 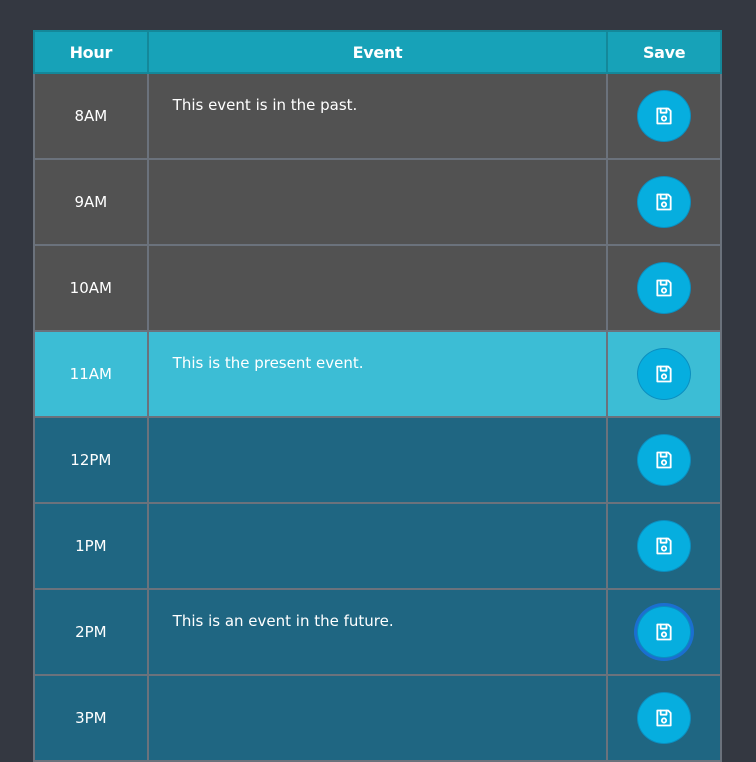 I want to click on time-block-row-8am: 8AM This event is in the past., so click(x=377, y=116).